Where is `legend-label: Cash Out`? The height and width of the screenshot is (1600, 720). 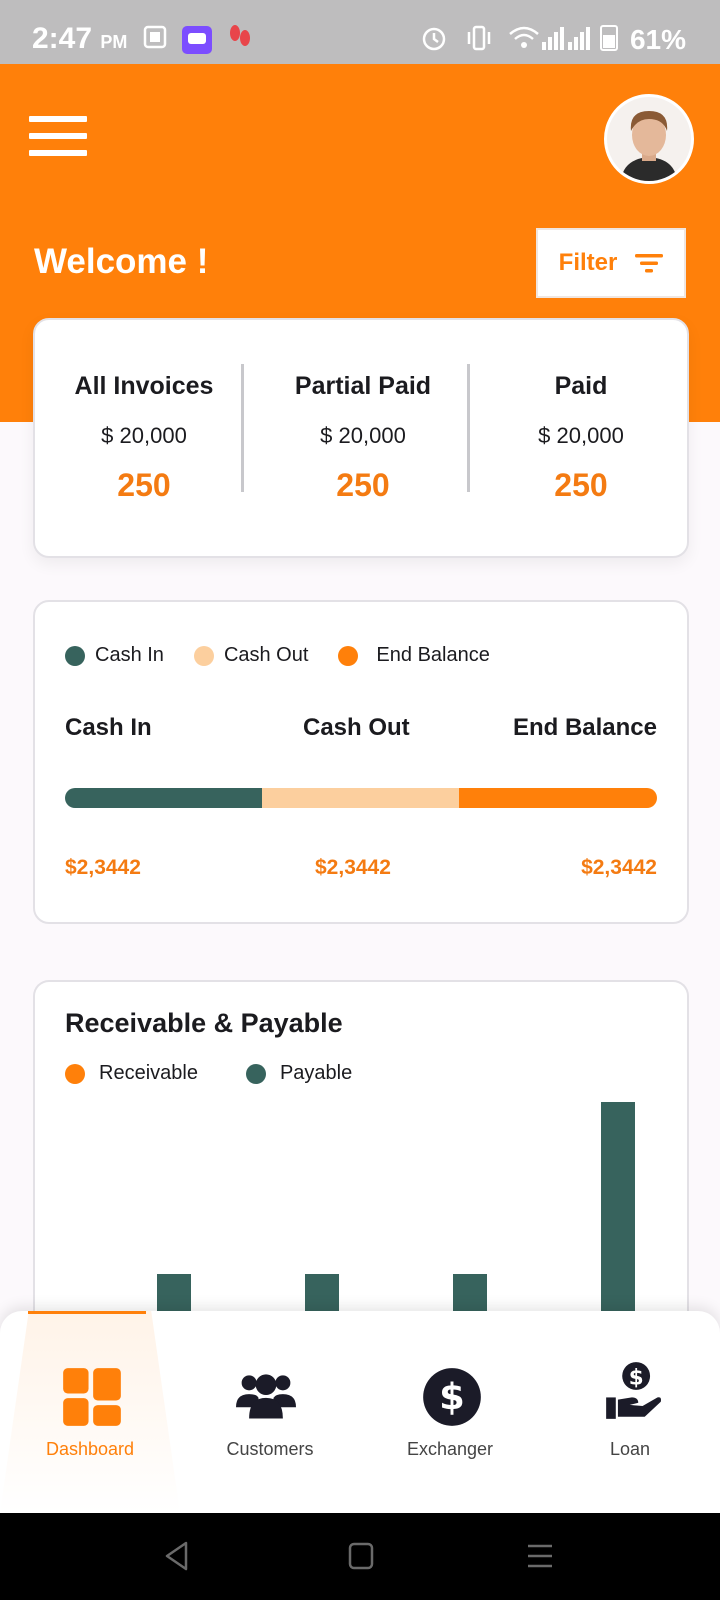 legend-label: Cash Out is located at coordinates (266, 655).